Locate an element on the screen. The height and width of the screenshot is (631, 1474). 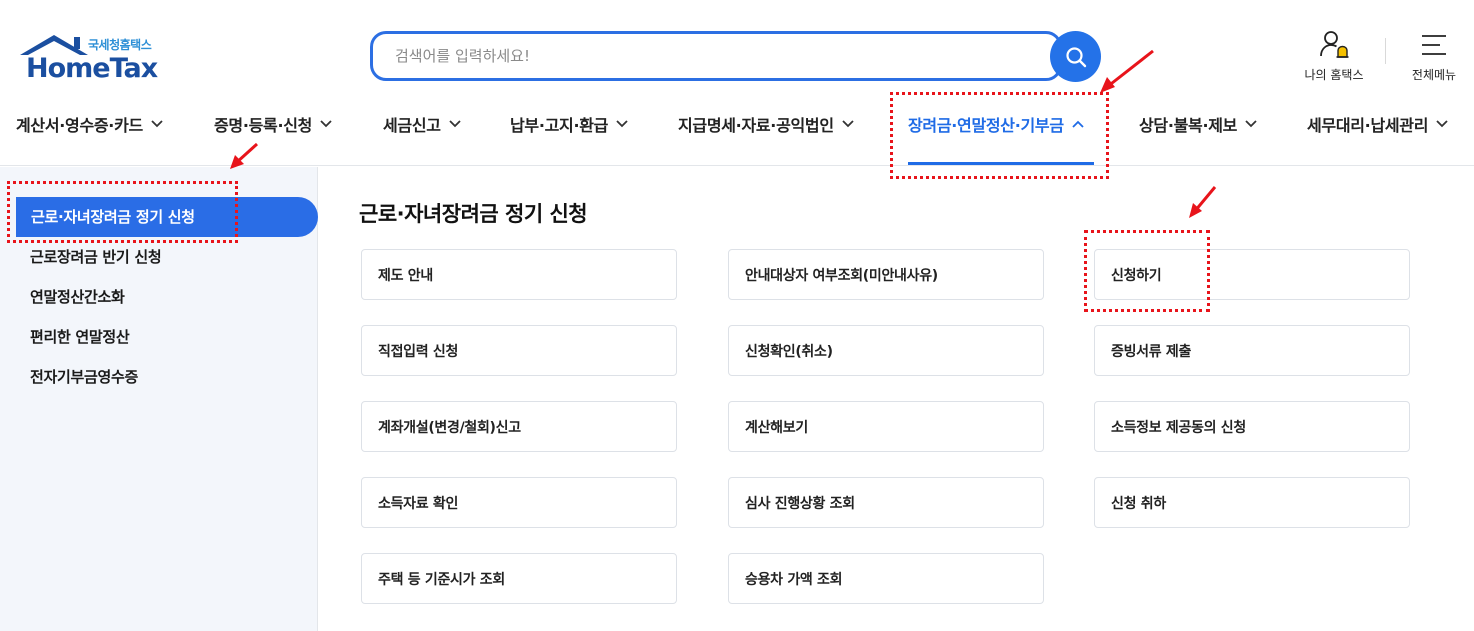
card-guide: 제도 안내 is located at coordinates (519, 274).